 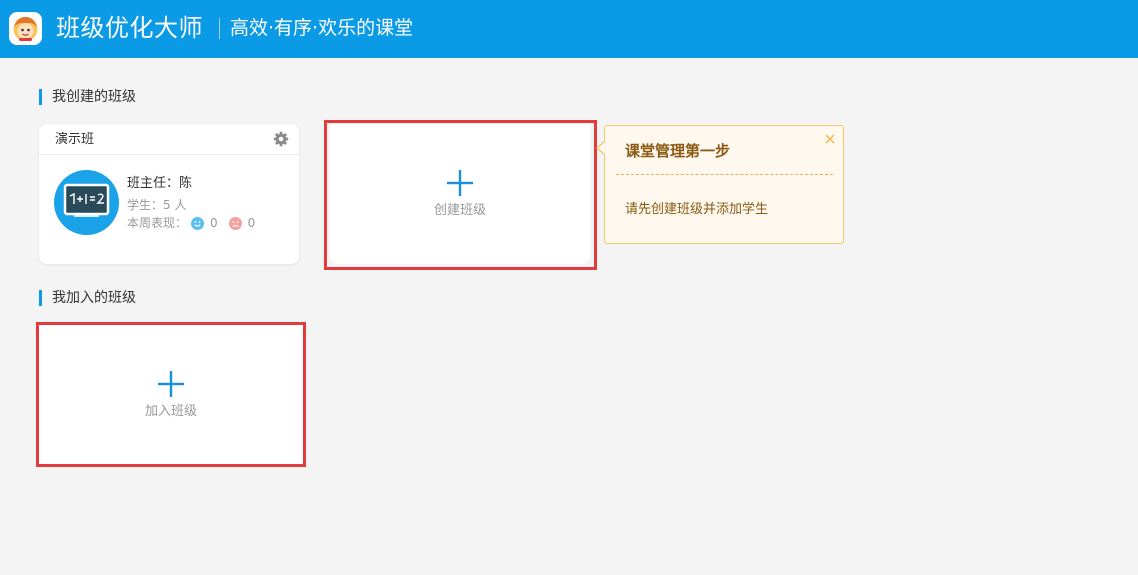 What do you see at coordinates (251, 223) in the screenshot?
I see `negative-count: 0` at bounding box center [251, 223].